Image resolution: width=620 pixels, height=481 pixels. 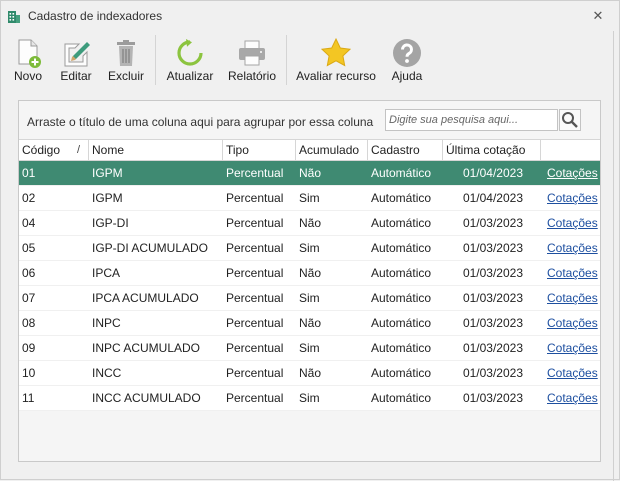 What do you see at coordinates (28, 398) in the screenshot?
I see `cell-code: 11` at bounding box center [28, 398].